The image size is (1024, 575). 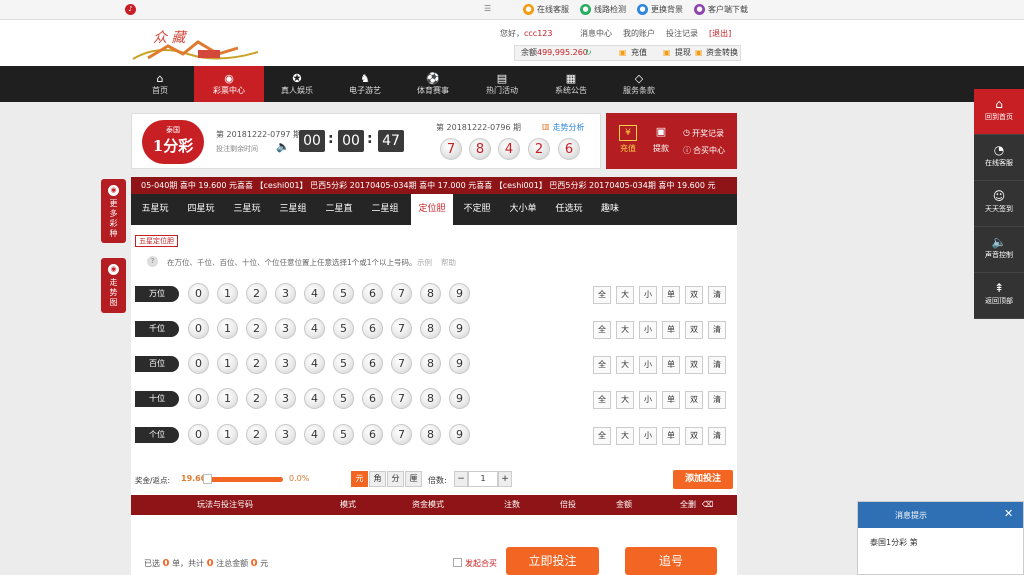 What do you see at coordinates (285, 434) in the screenshot?
I see `digit-ball-ge-3: 3` at bounding box center [285, 434].